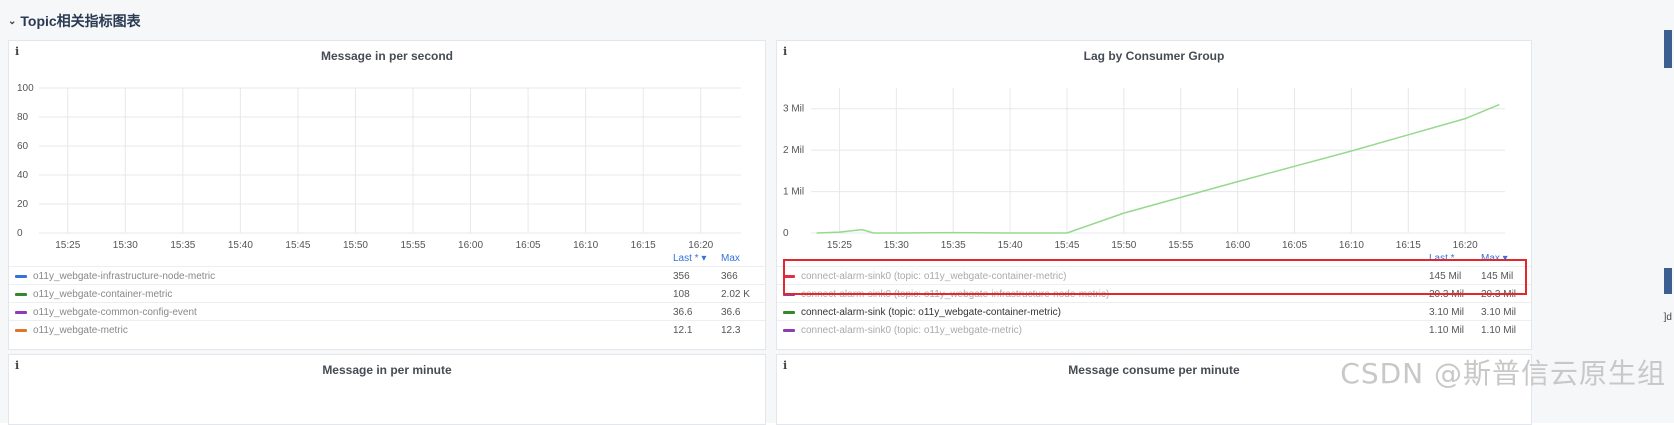 The image size is (1674, 425). Describe the element at coordinates (681, 294) in the screenshot. I see `legend-last-value: 108` at that location.